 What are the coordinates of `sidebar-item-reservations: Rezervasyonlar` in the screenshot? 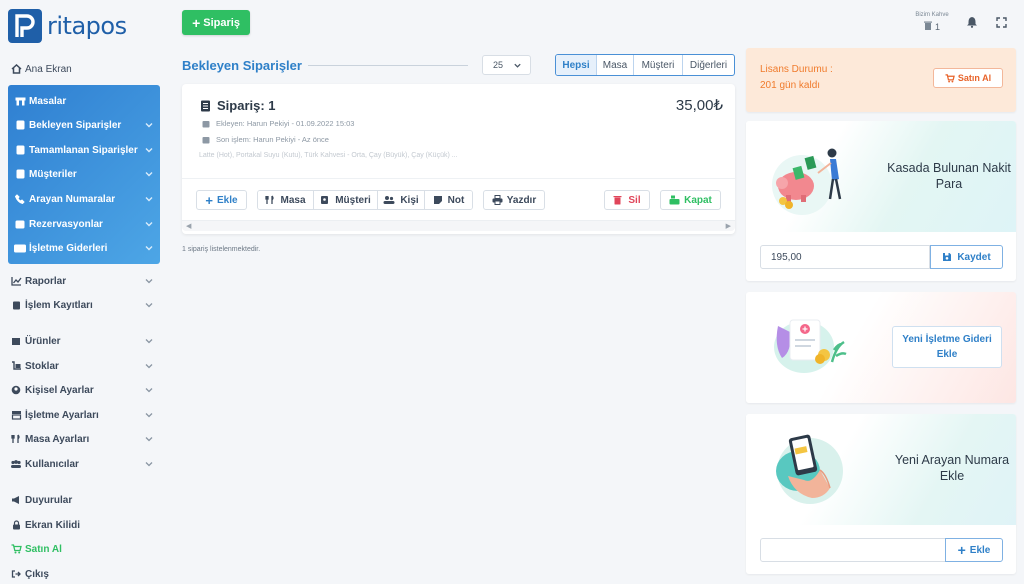 It's located at (87, 224).